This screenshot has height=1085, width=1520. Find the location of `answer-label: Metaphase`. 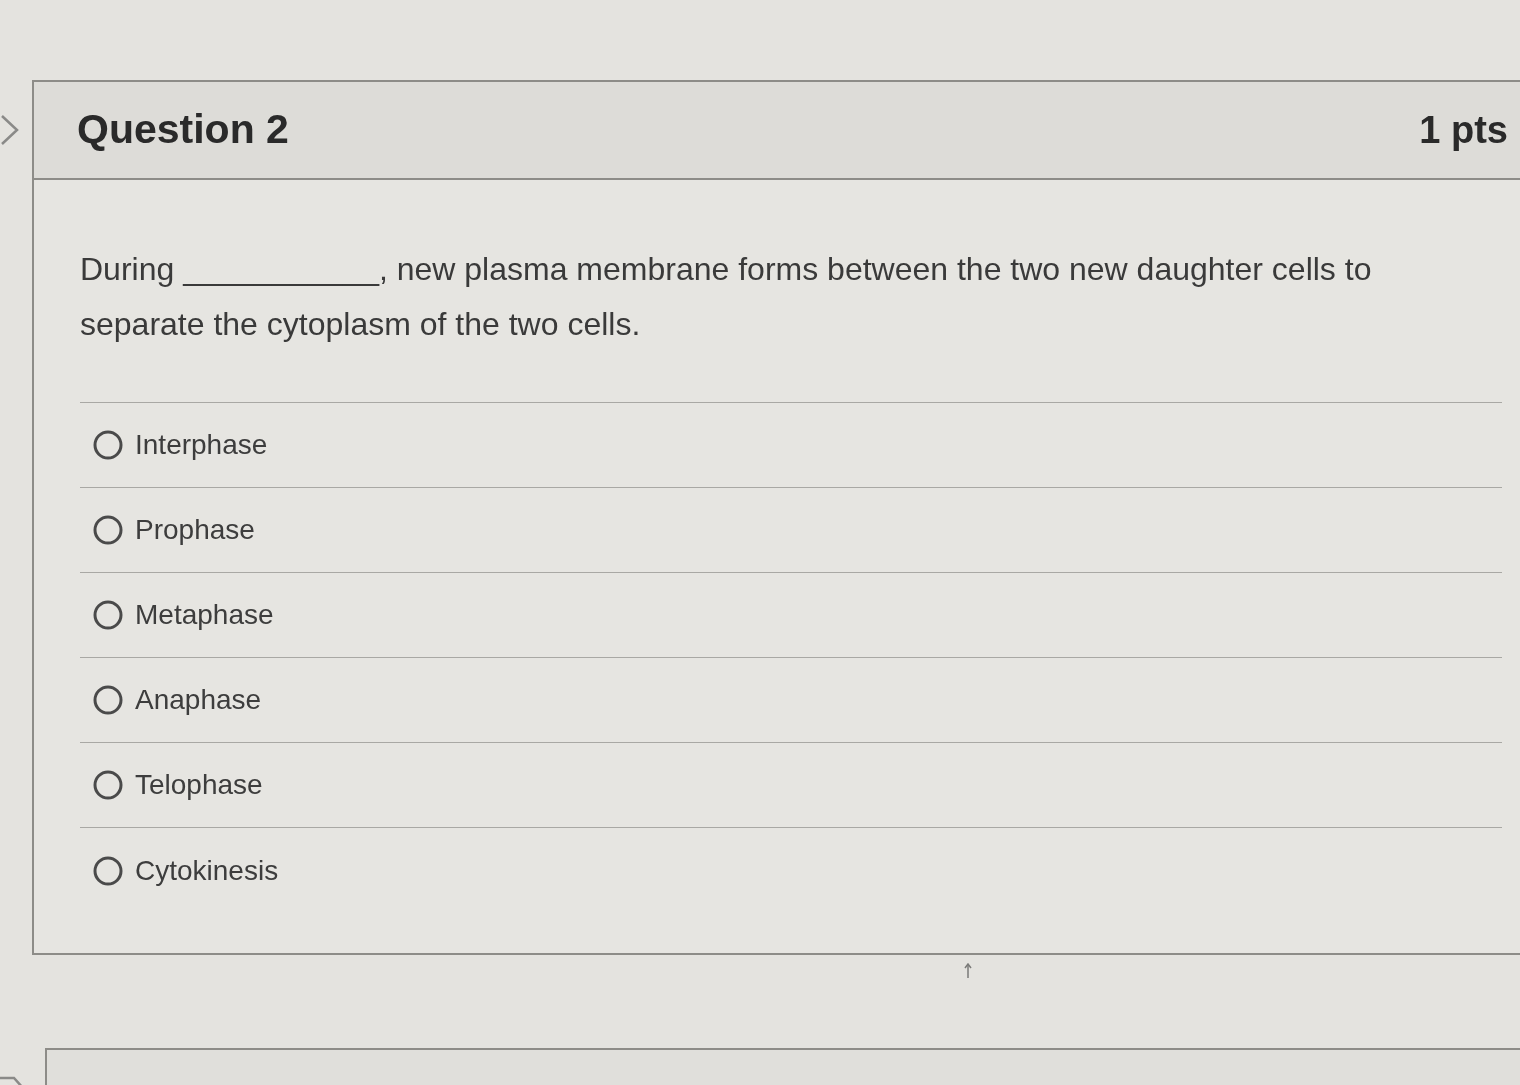

answer-label: Metaphase is located at coordinates (204, 615).